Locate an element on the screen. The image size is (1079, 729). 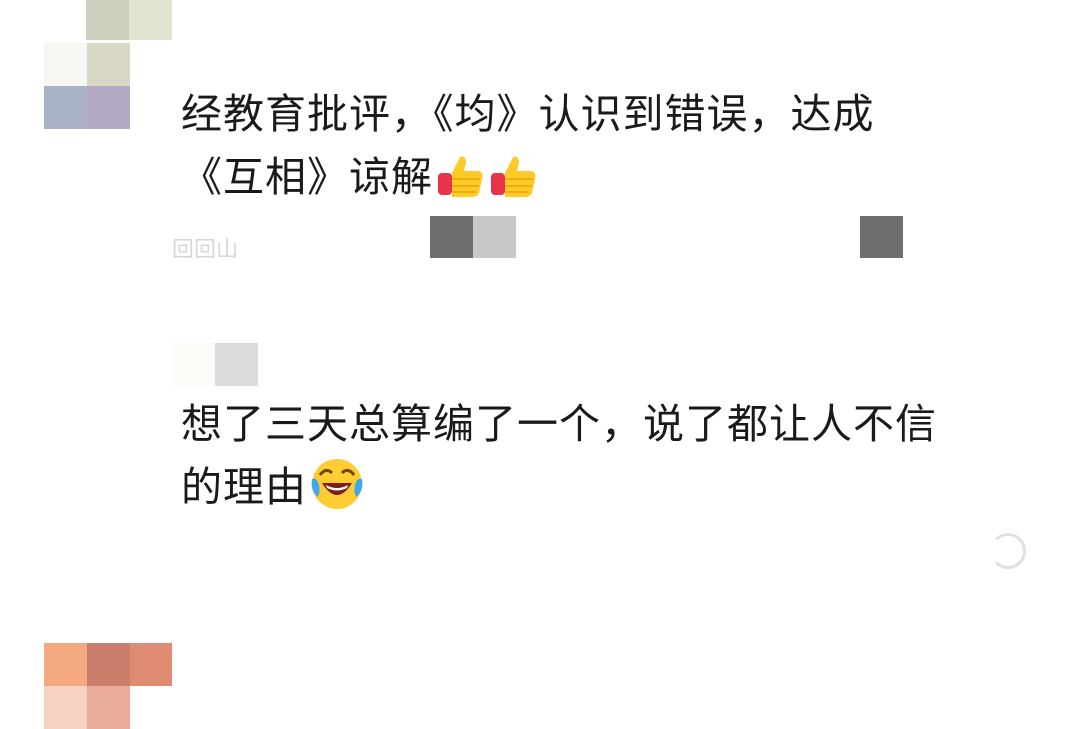
comment-text-line: 《互相》谅解 is located at coordinates (591, 177).